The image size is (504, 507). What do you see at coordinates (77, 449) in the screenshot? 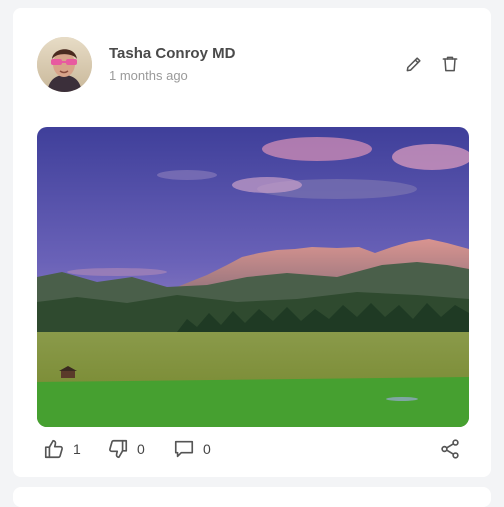
I see `like-count: 1` at bounding box center [77, 449].